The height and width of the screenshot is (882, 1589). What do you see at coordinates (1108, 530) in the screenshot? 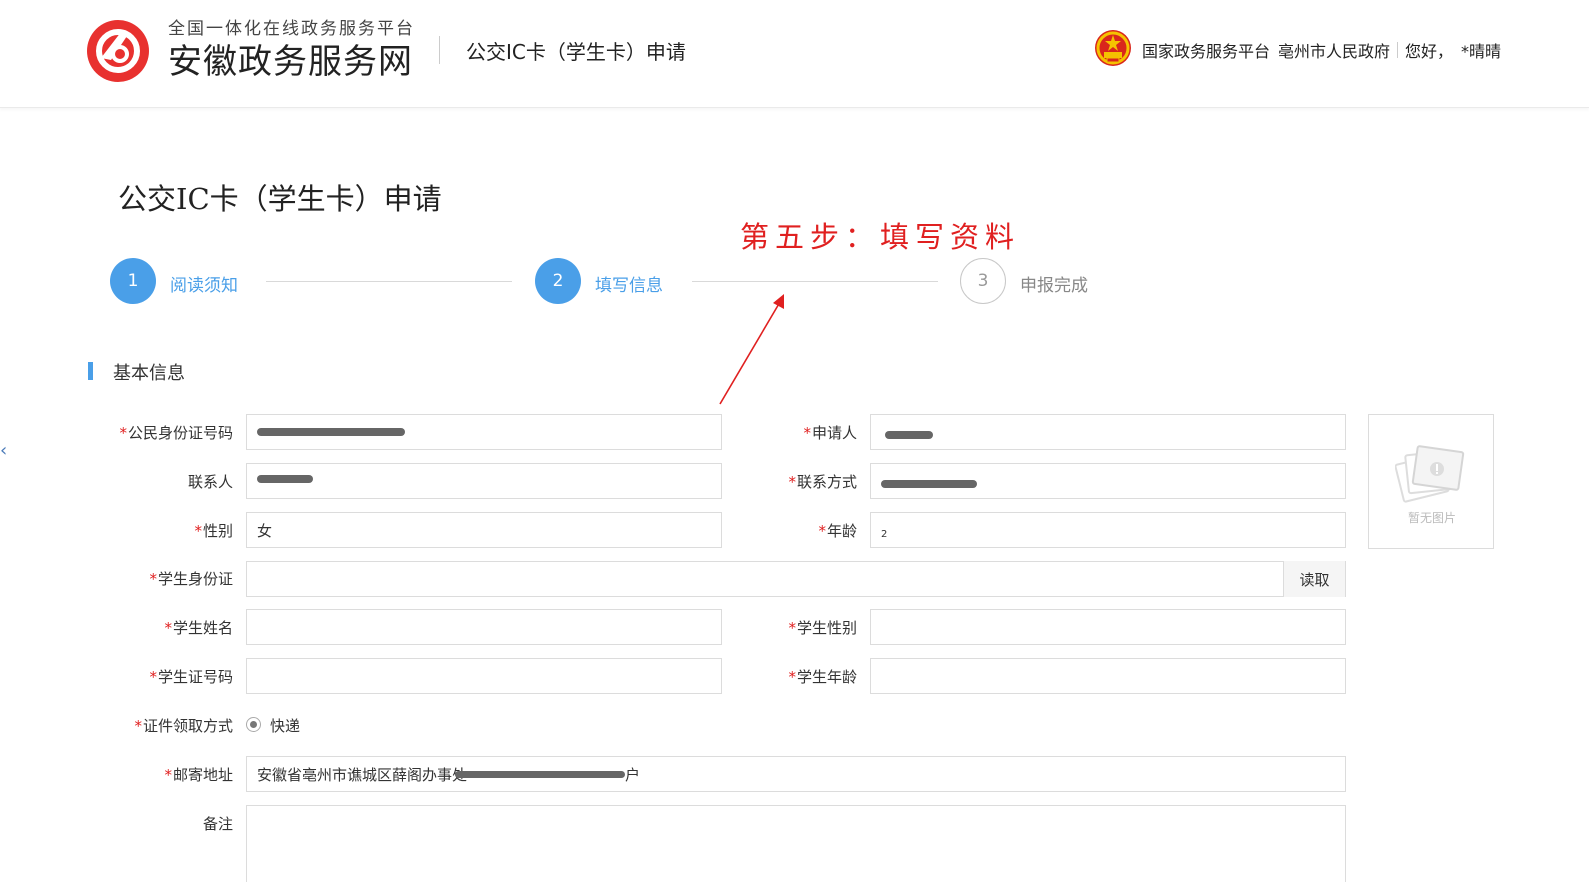
I see `age-field: 2` at bounding box center [1108, 530].